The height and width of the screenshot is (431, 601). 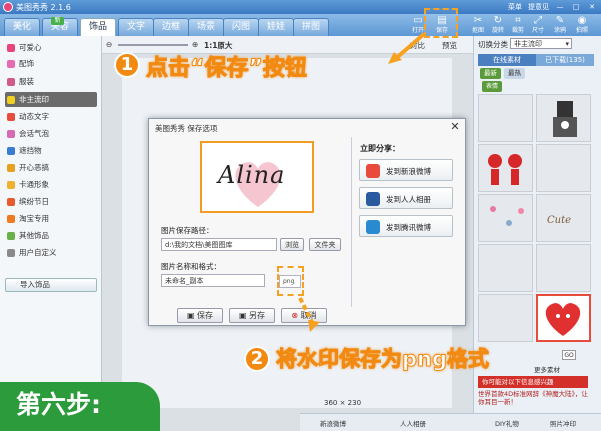 I want to click on renren-icon, so click(x=373, y=199).